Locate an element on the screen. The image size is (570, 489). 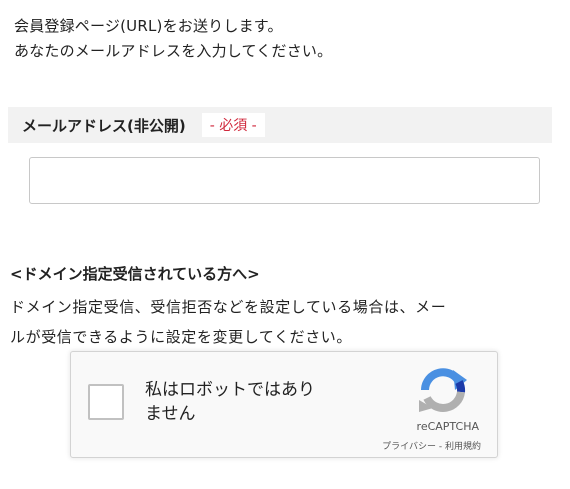
recaptcha-logo-icon is located at coordinates (443, 390).